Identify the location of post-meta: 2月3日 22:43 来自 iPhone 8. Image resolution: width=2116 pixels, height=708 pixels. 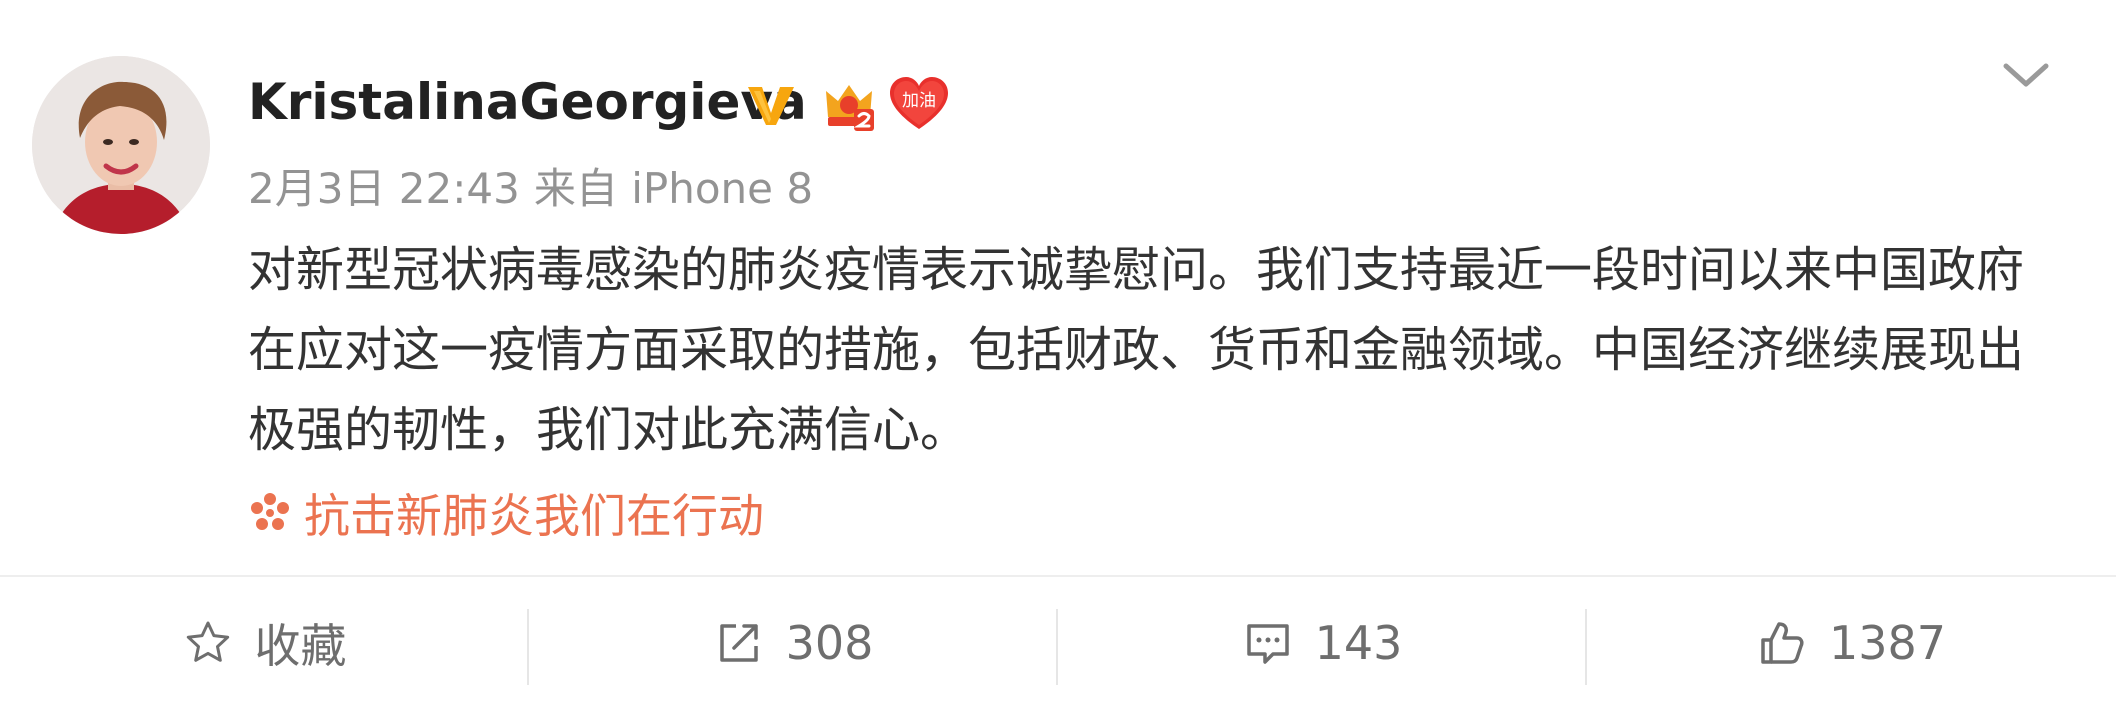
(530, 189).